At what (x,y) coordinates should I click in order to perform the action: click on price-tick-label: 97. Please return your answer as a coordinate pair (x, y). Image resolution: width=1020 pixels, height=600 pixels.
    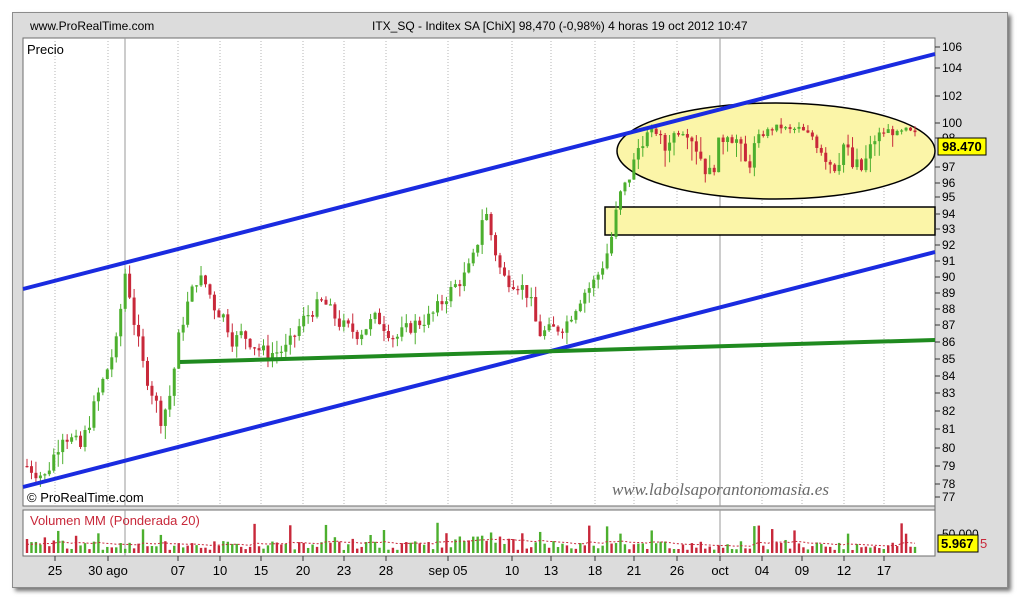
    Looking at the image, I should click on (949, 167).